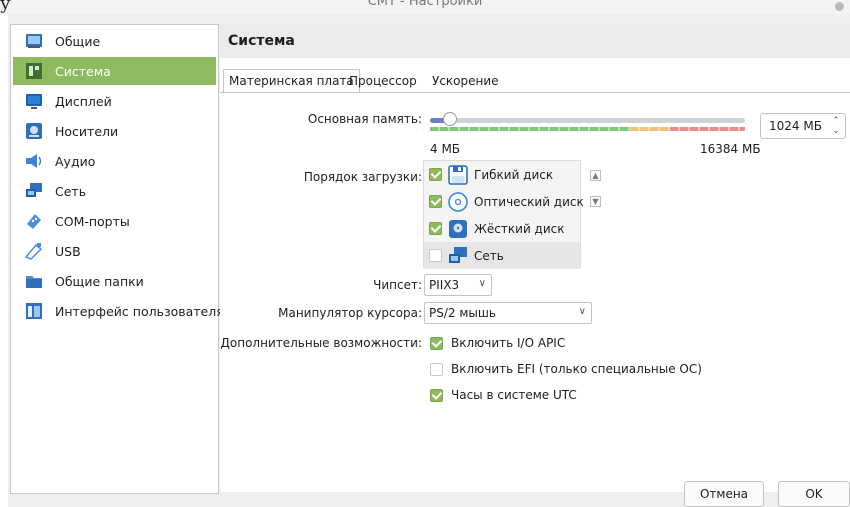 The height and width of the screenshot is (507, 850). I want to click on sidebar-item-label: Носители, so click(87, 131).